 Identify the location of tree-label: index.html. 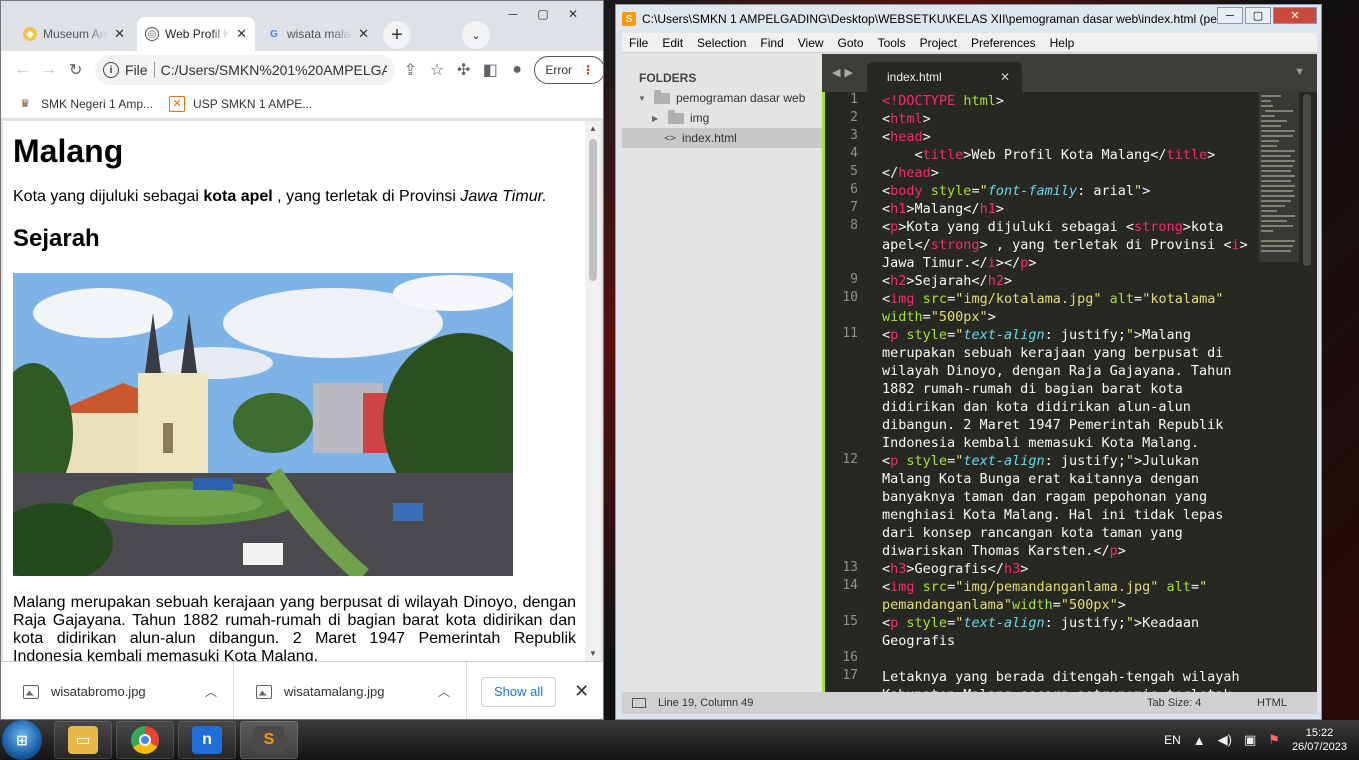
(709, 138).